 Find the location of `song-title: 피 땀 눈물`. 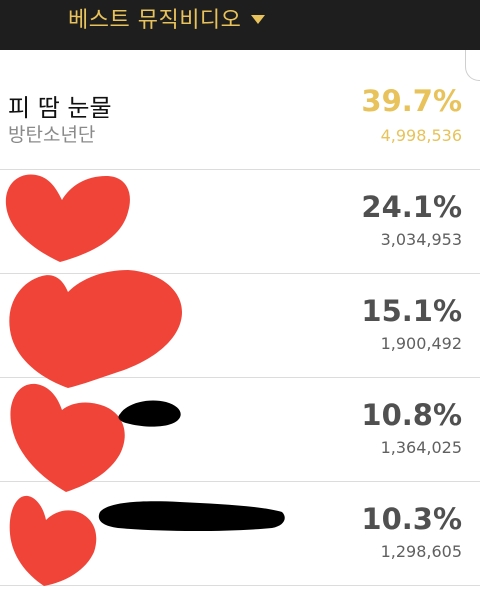

song-title: 피 땀 눈물 is located at coordinates (60, 108).